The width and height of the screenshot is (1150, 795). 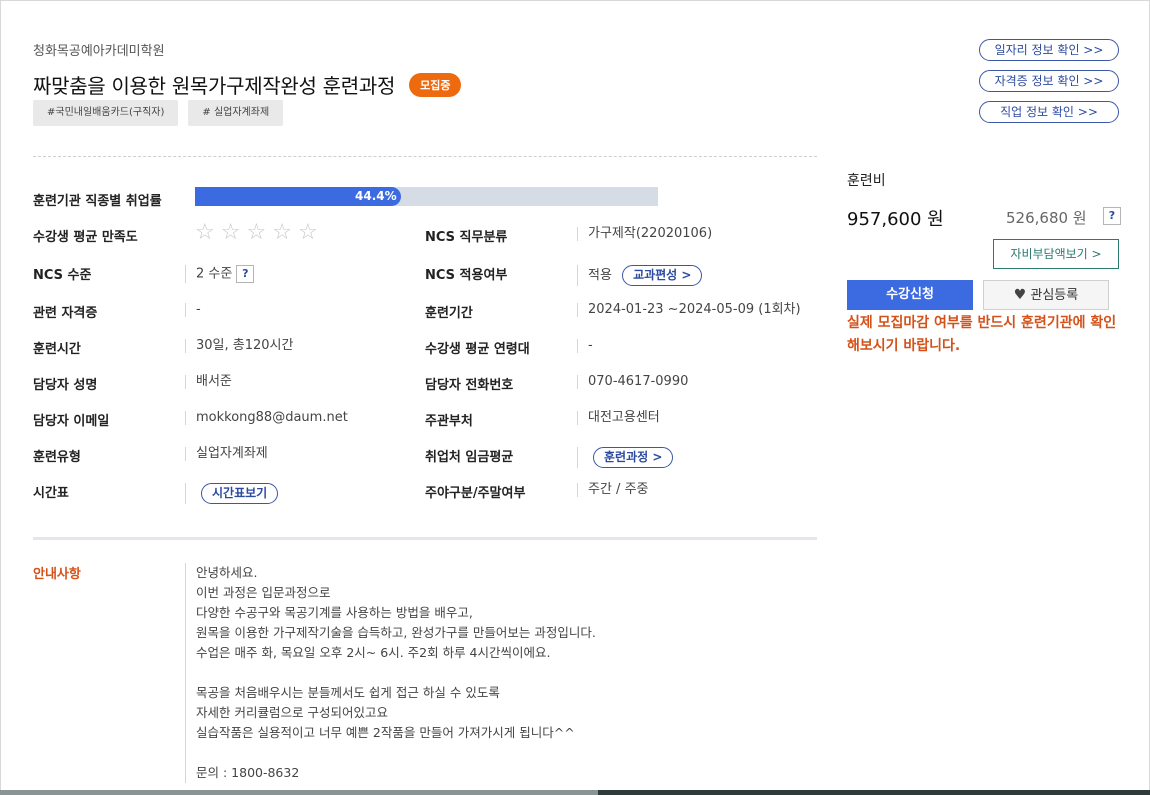 What do you see at coordinates (396, 632) in the screenshot?
I see `notice-line: 원목을 이용한 가구제작기술을 습득하고, 완성가구를 만들어보는 과정입니다.` at bounding box center [396, 632].